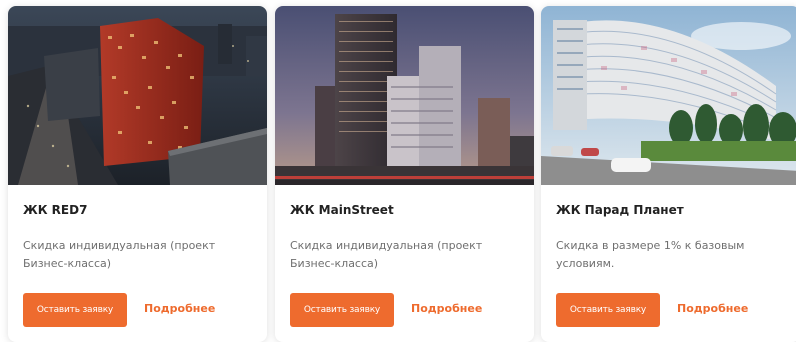 The image size is (796, 342). What do you see at coordinates (342, 210) in the screenshot?
I see `complex-title: ЖК MainStreet` at bounding box center [342, 210].